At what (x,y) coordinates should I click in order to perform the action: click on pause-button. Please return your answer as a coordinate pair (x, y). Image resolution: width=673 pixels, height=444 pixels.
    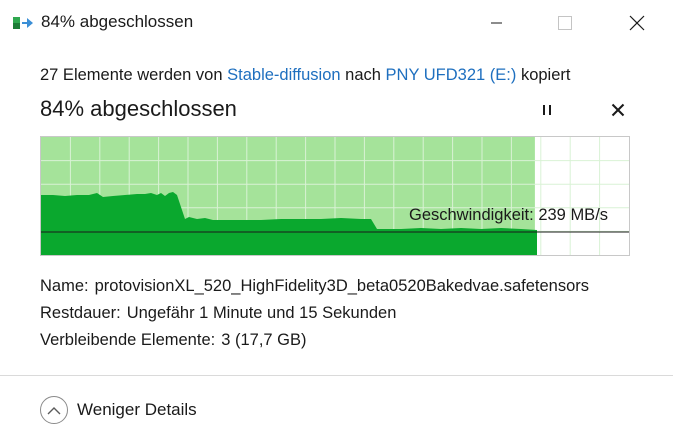
    Looking at the image, I should click on (547, 110).